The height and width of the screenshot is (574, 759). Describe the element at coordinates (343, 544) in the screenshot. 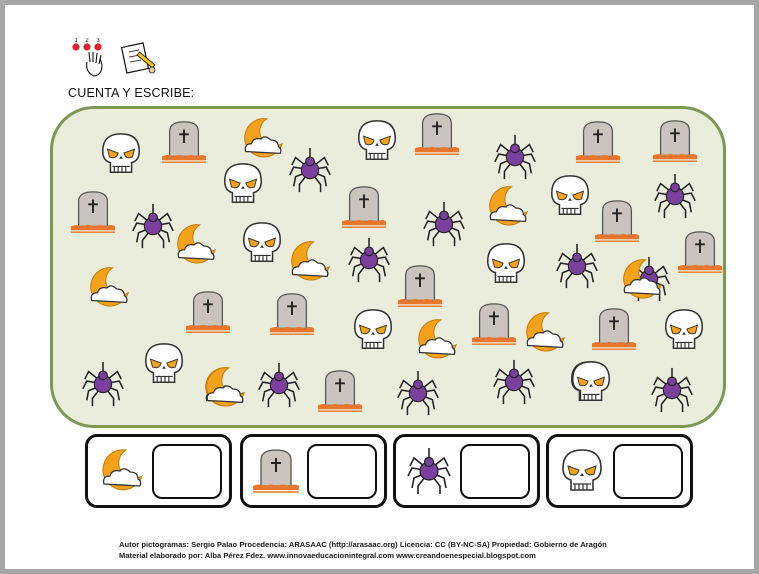

I see `credit-value: ARASAAC (http://arasaac.org)` at that location.